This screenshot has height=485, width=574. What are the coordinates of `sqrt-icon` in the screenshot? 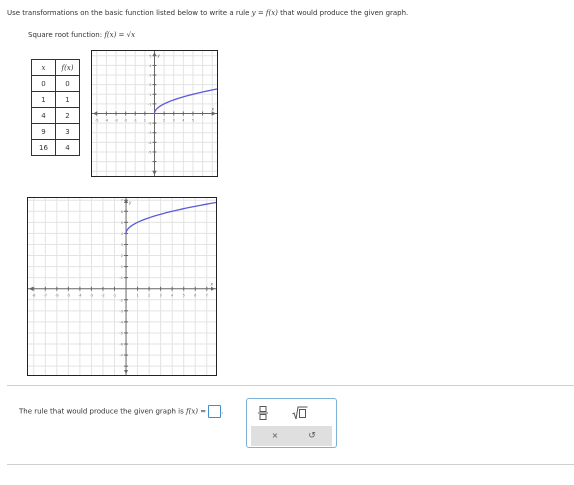 It's located at (300, 413).